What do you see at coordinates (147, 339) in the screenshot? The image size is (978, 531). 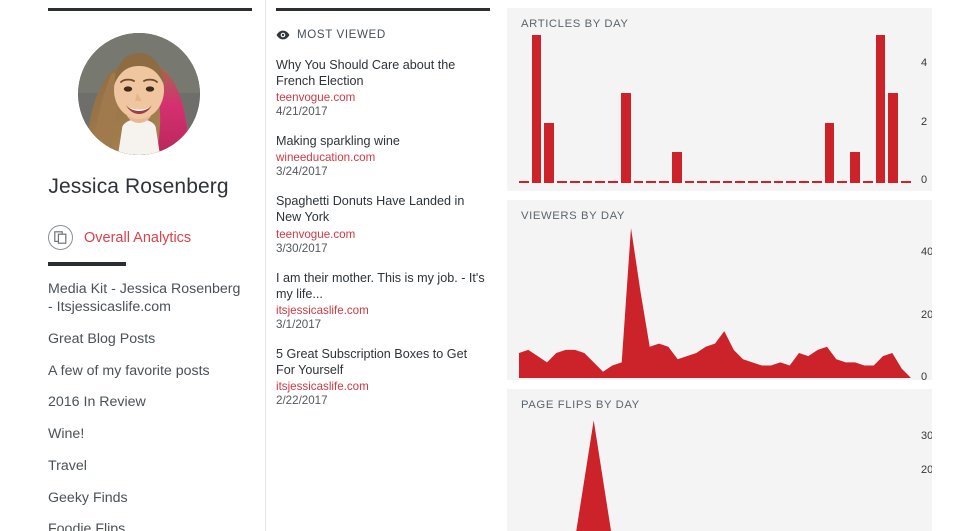 I see `sidebar-item-great-blog-posts: Great Blog Posts` at bounding box center [147, 339].